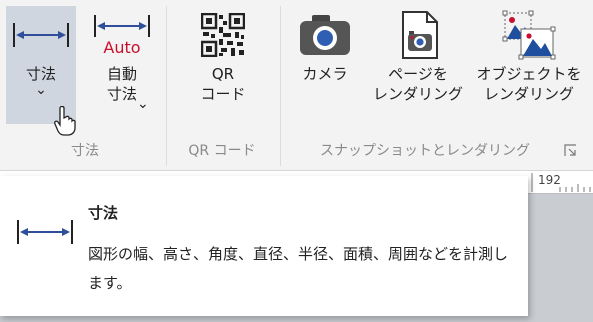  I want to click on camera-button: カメラ, so click(325, 65).